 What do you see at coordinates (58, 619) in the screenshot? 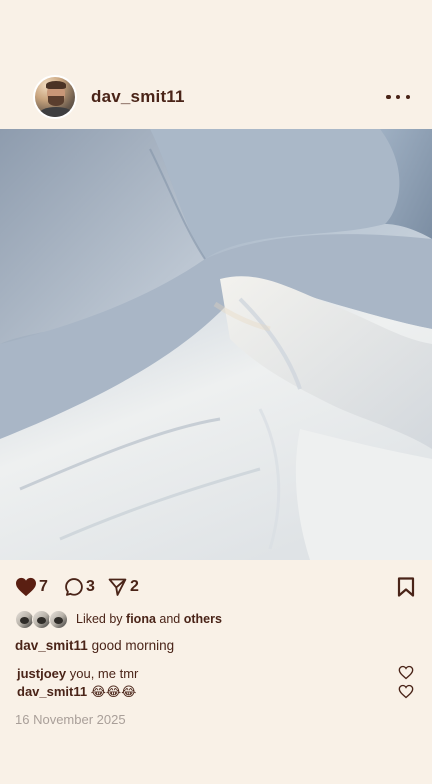
I see `liker-avatar` at bounding box center [58, 619].